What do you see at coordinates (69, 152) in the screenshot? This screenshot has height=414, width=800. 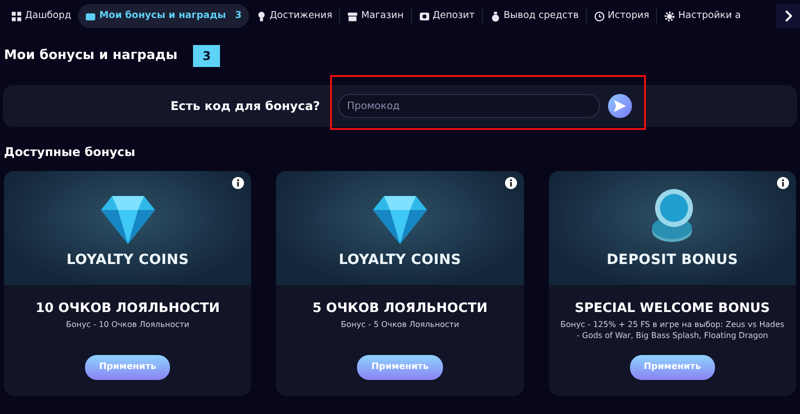 I see `section-title: Доступные бонусы` at bounding box center [69, 152].